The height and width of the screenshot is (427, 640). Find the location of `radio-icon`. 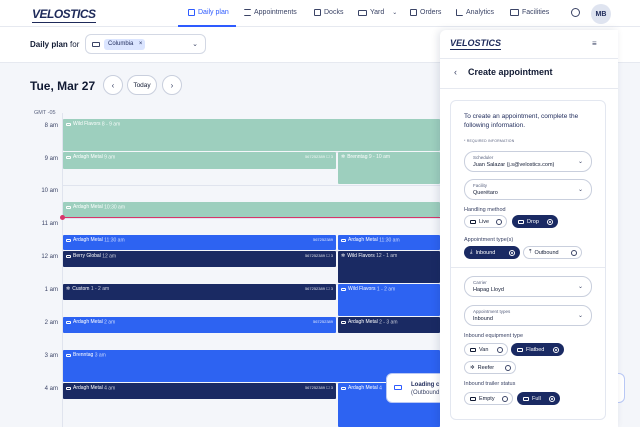

radio-icon is located at coordinates (499, 222).